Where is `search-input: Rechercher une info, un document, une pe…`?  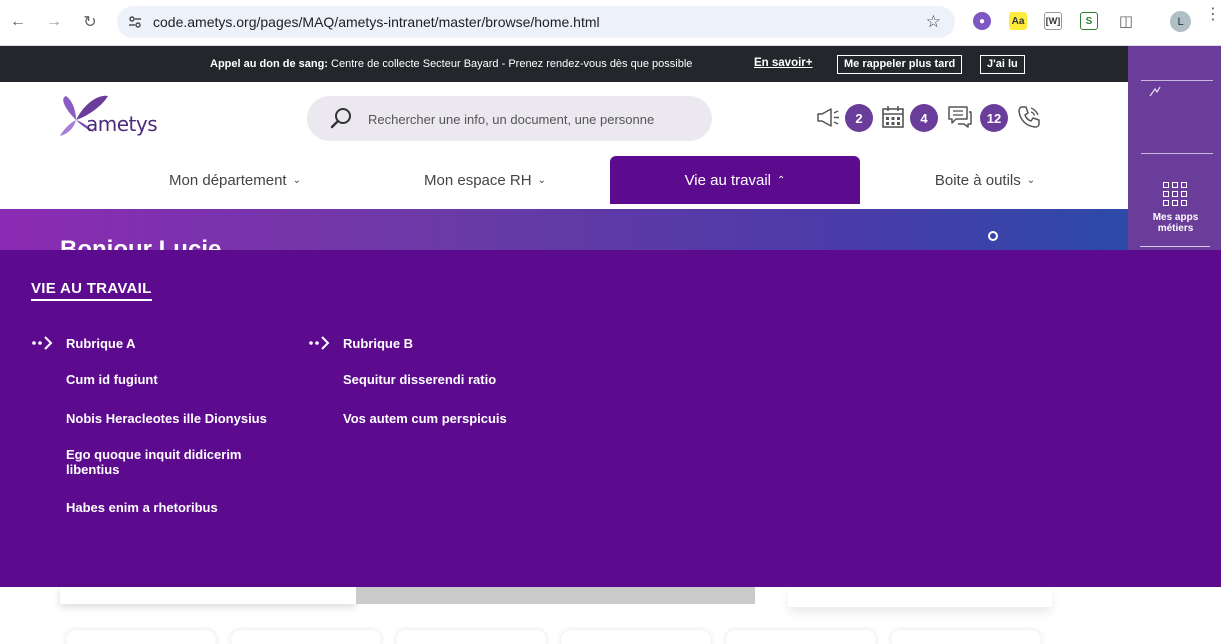
search-input: Rechercher une info, un document, une pe… is located at coordinates (511, 119).